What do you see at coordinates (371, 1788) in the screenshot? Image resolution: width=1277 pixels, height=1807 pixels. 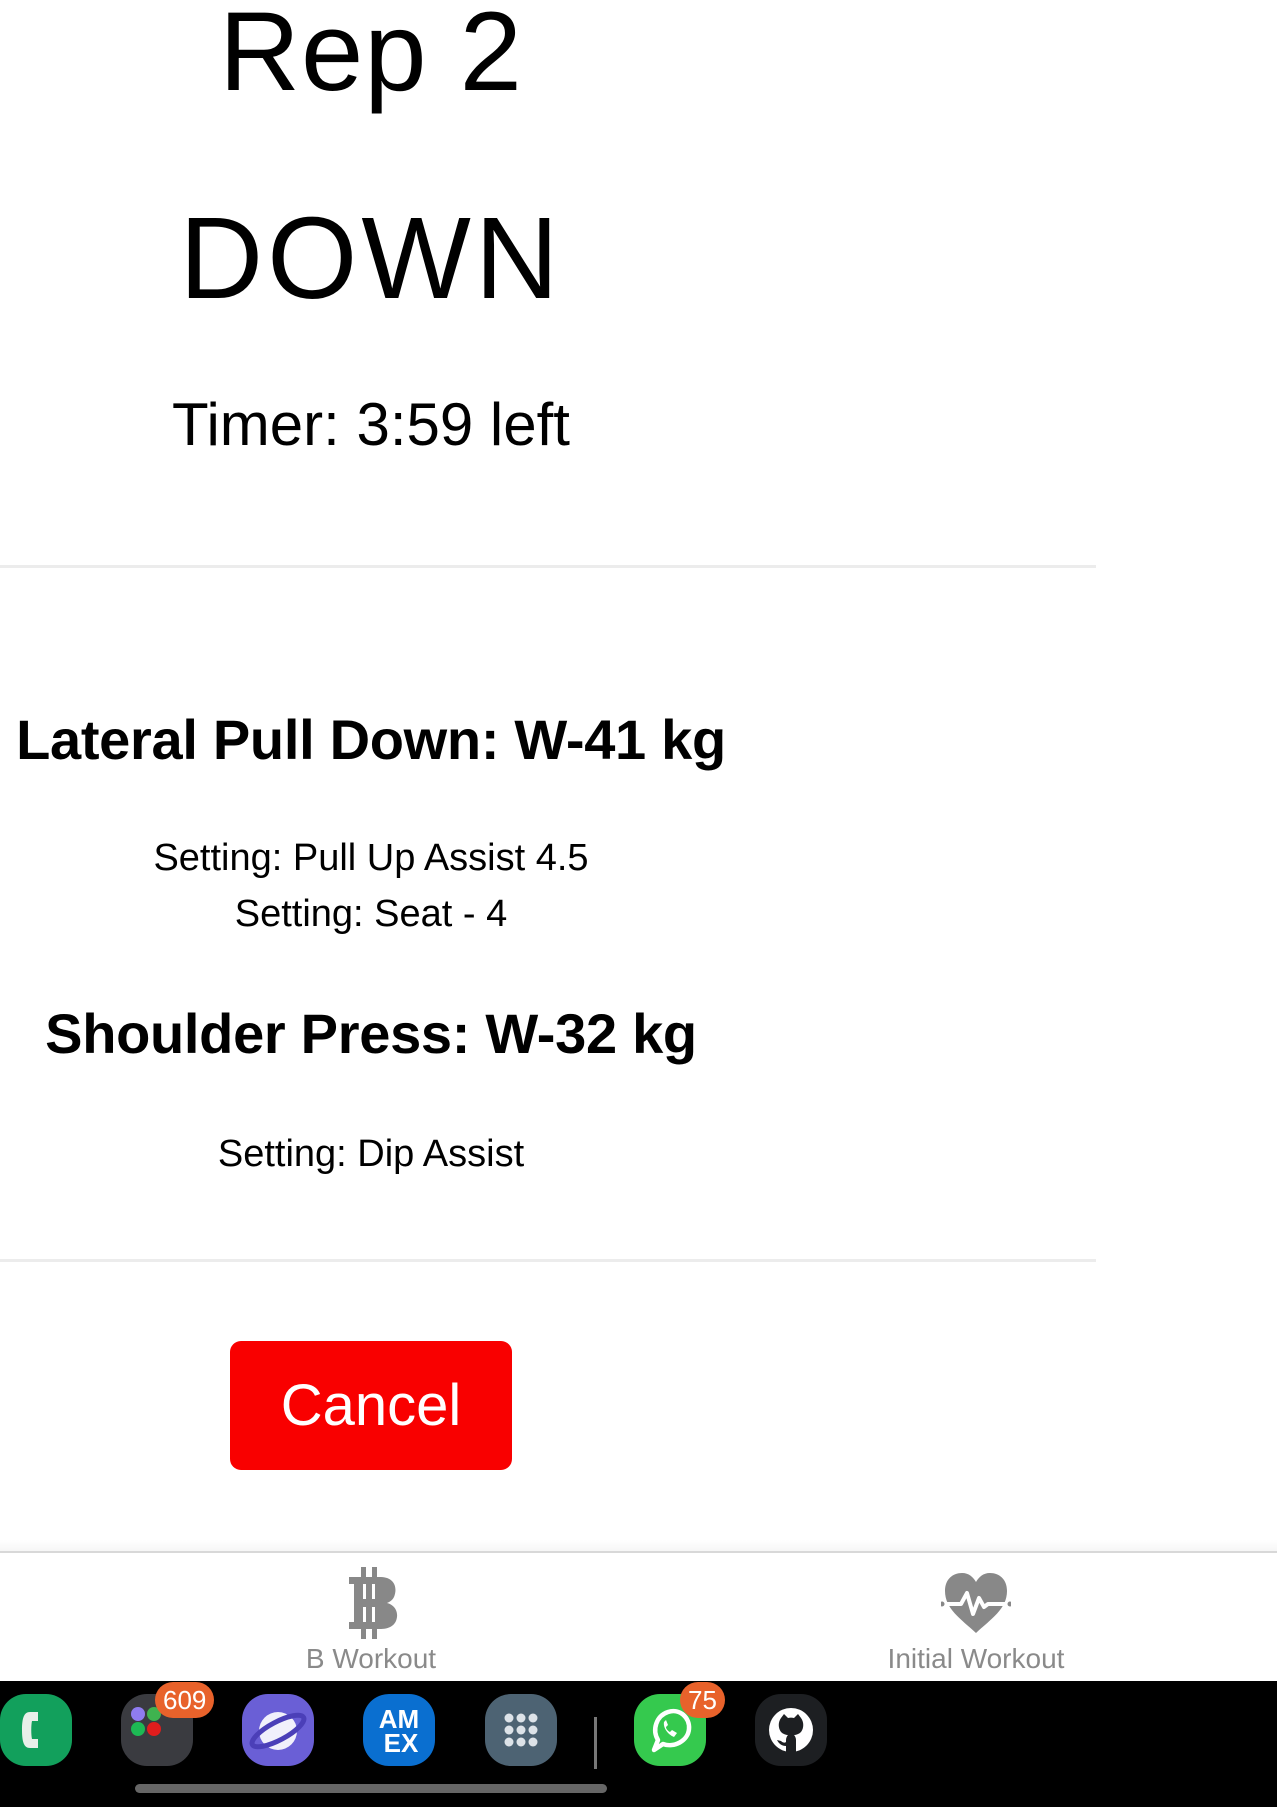 I see `home-gesture-bar` at bounding box center [371, 1788].